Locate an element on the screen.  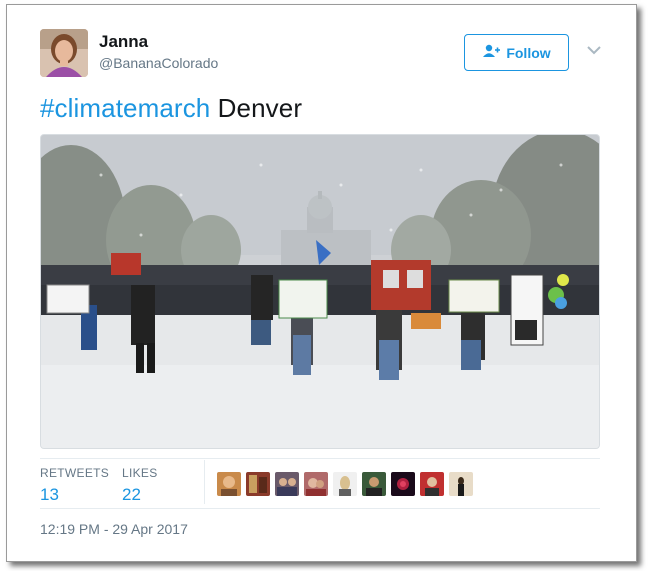
likes-label: LIKES is located at coordinates (140, 473).